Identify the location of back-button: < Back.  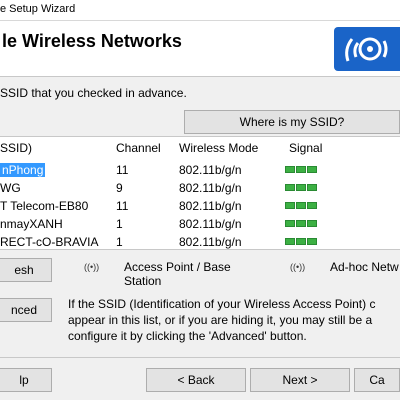
(196, 380).